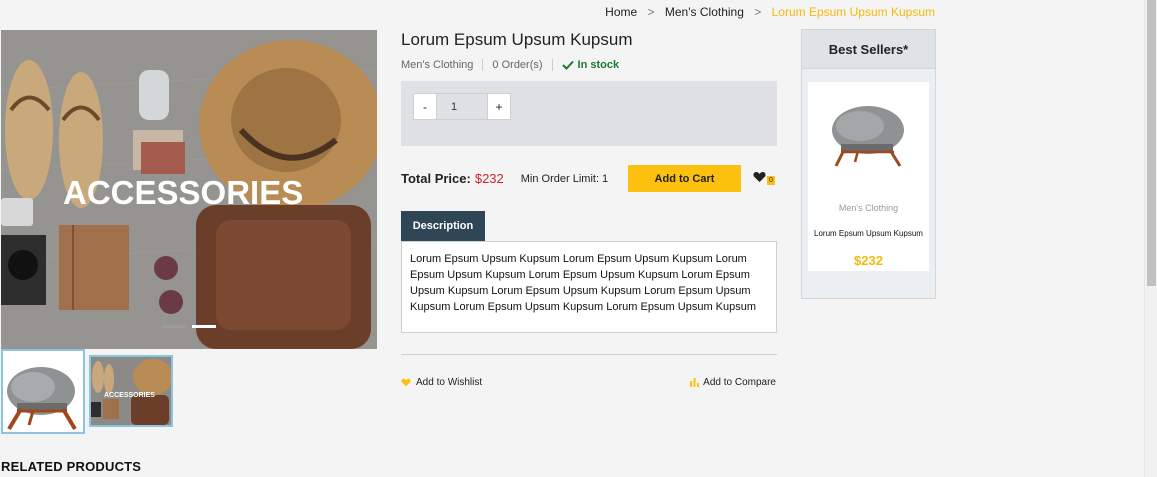  What do you see at coordinates (868, 137) in the screenshot?
I see `best-seller-image` at bounding box center [868, 137].